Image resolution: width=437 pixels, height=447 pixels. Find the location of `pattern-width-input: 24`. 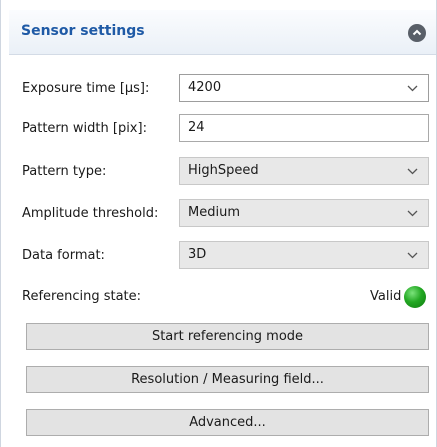

pattern-width-input: 24 is located at coordinates (304, 128).